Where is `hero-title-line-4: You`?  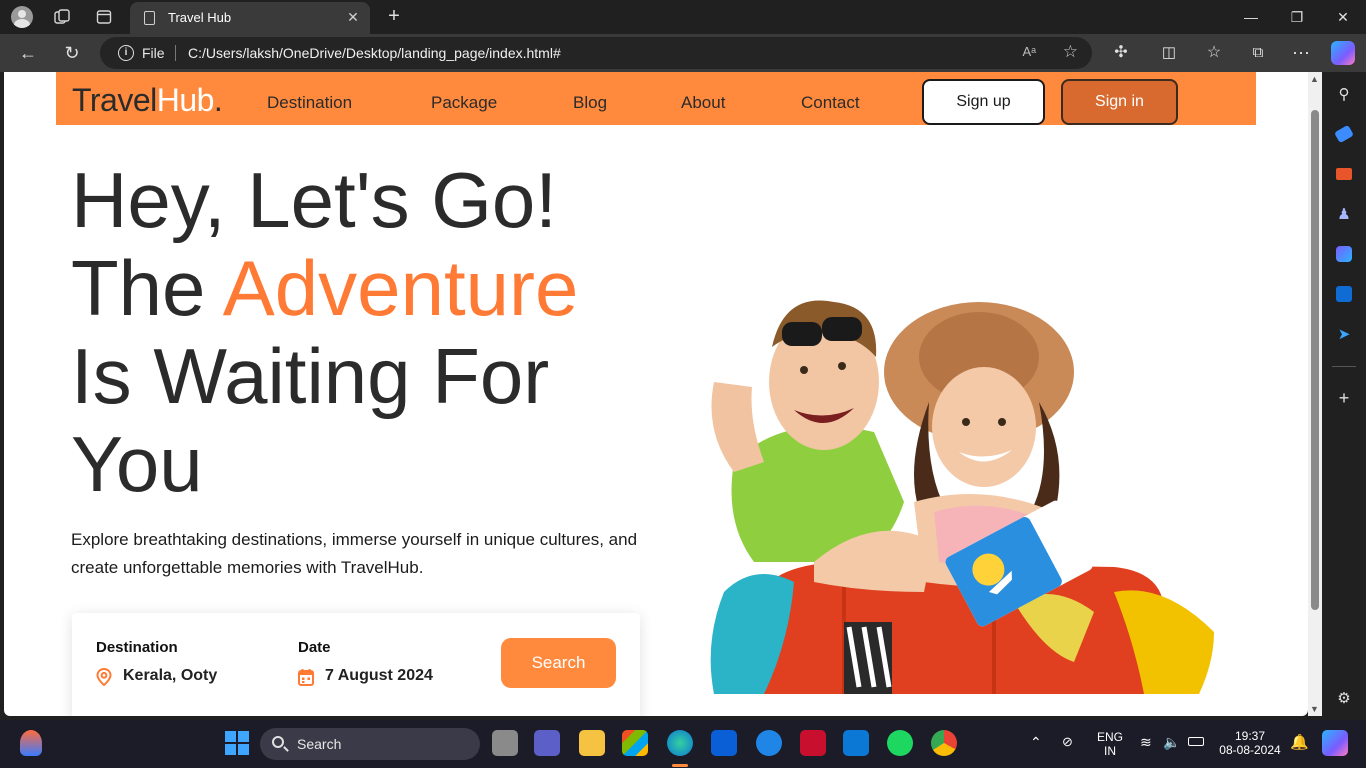
hero-title-line-4: You is located at coordinates (137, 464).